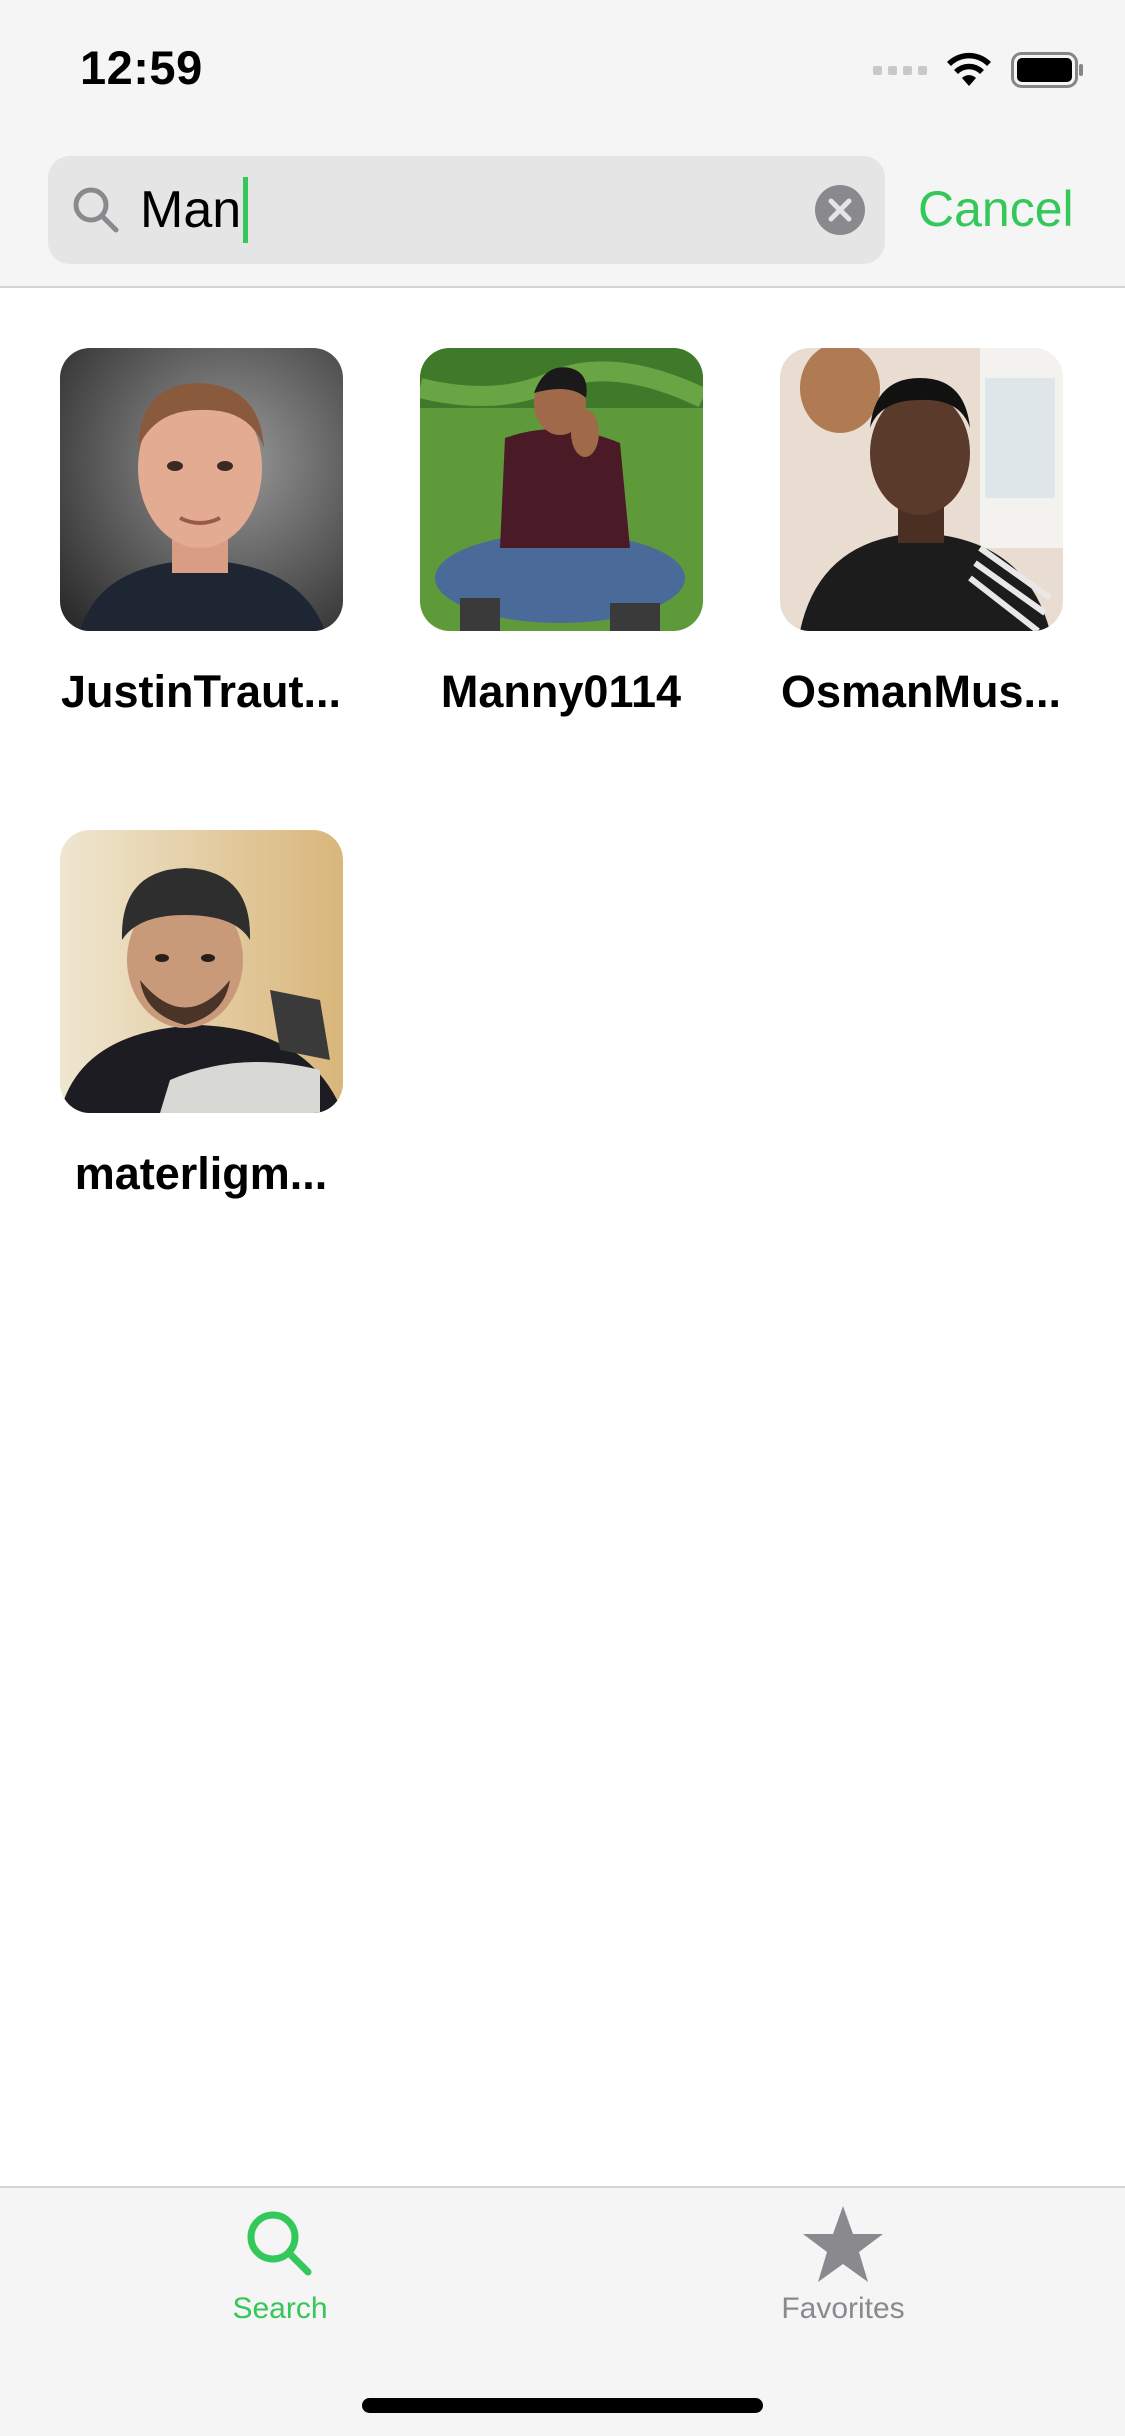 This screenshot has height=2436, width=1125. I want to click on status-time: 12:59, so click(141, 67).